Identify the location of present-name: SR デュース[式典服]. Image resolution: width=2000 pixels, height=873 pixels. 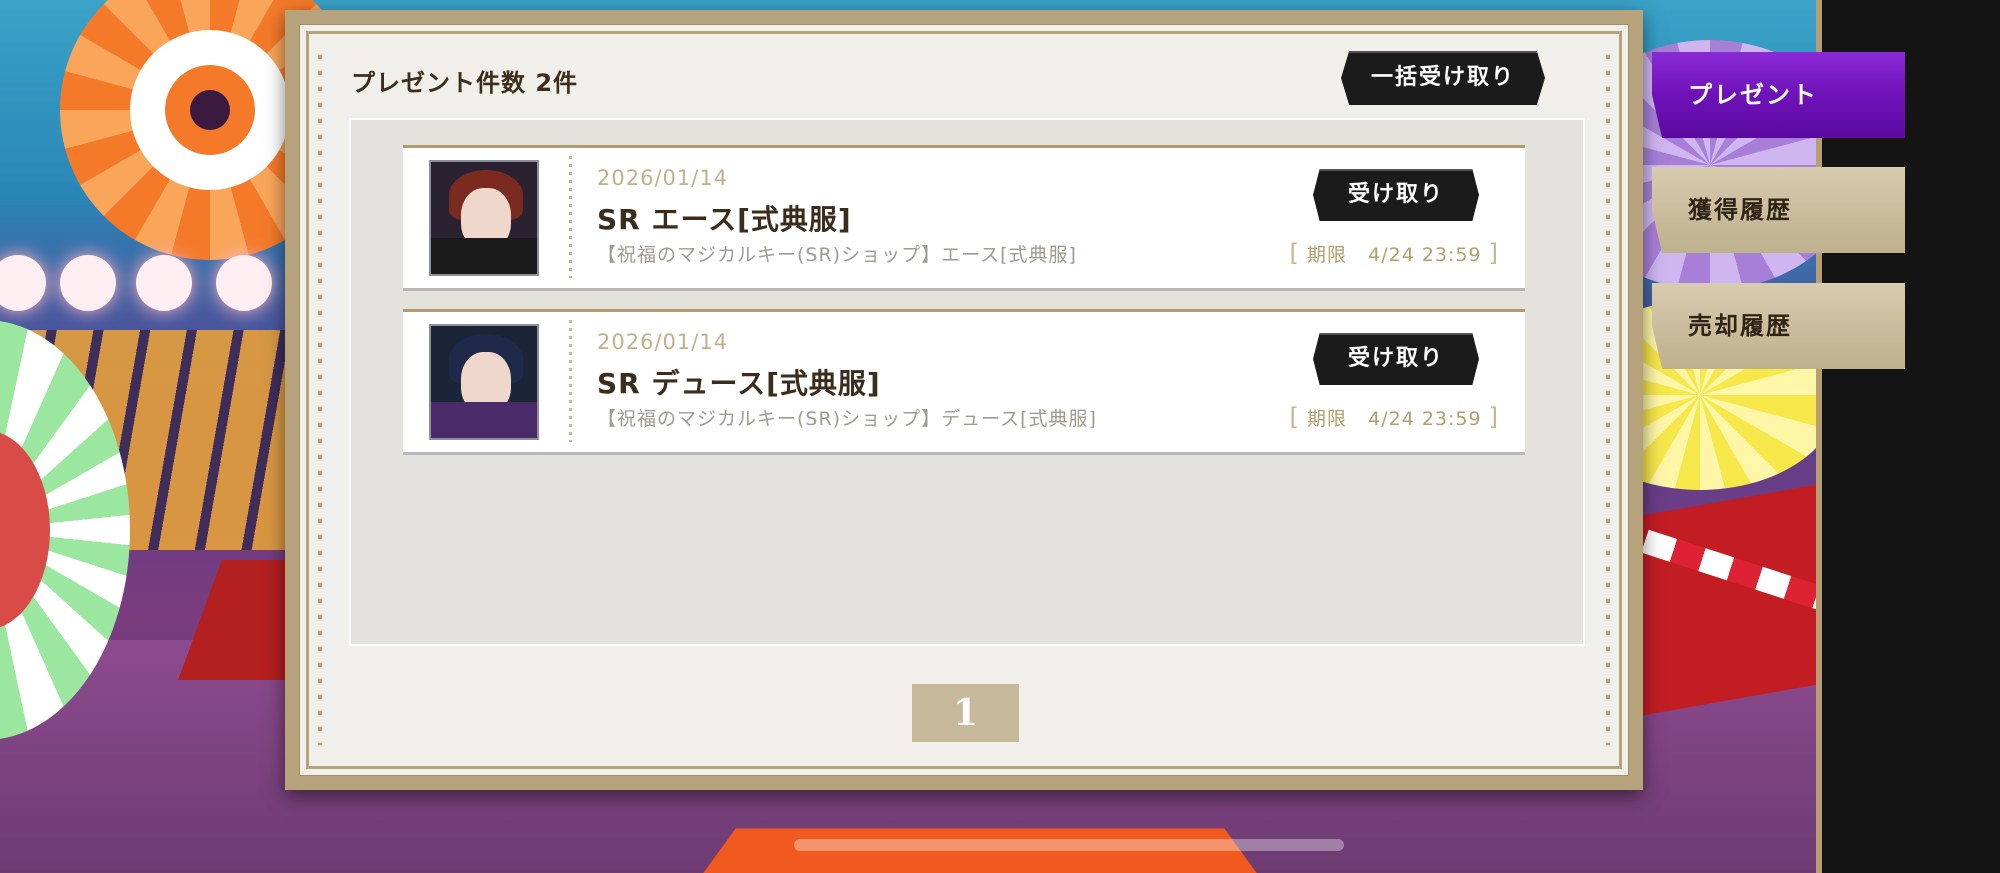
(739, 383).